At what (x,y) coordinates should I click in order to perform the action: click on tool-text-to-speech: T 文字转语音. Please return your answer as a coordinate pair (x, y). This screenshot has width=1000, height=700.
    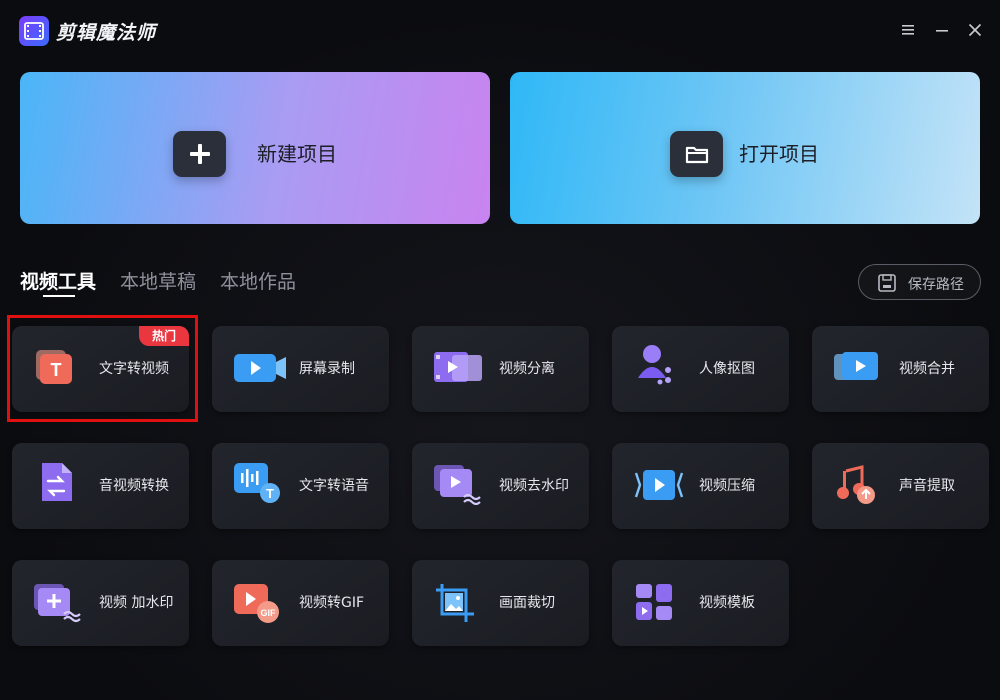
    Looking at the image, I should click on (300, 486).